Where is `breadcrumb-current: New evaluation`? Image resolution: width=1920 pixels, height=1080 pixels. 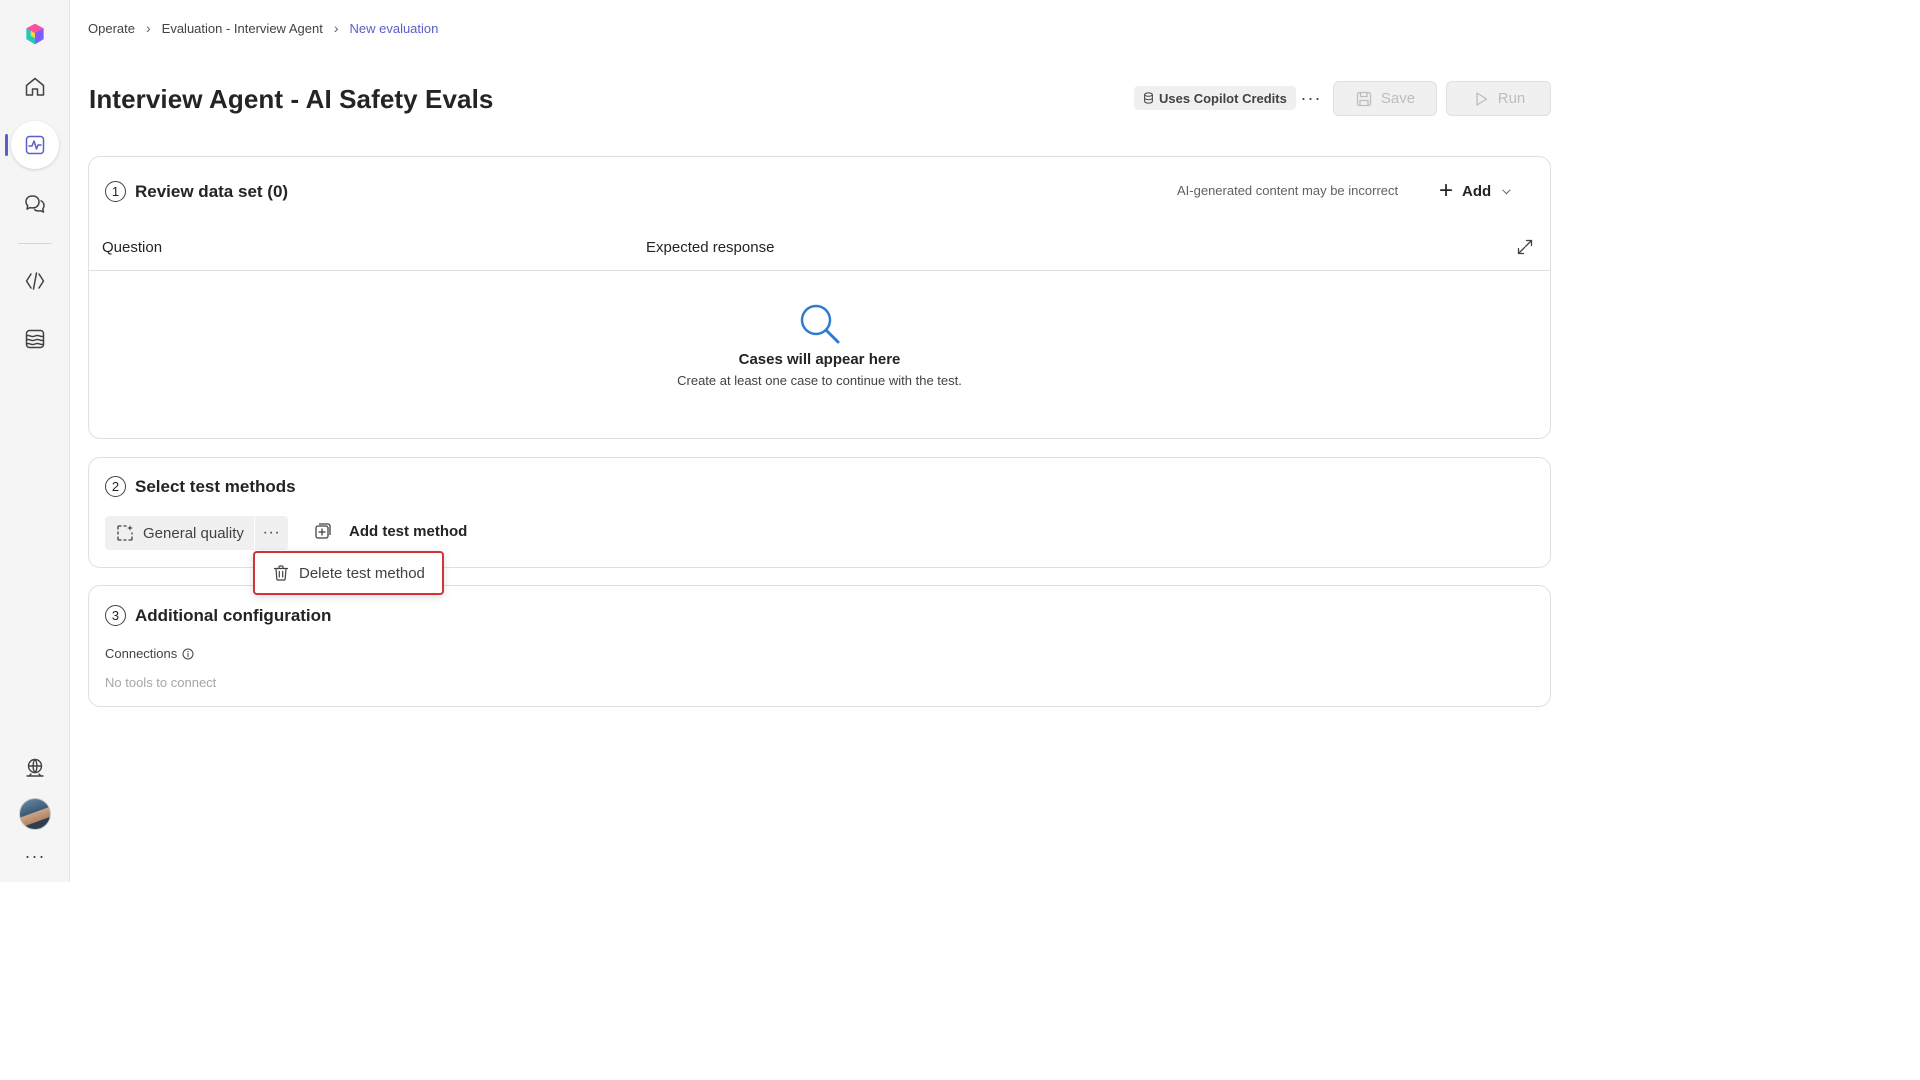 breadcrumb-current: New evaluation is located at coordinates (393, 28).